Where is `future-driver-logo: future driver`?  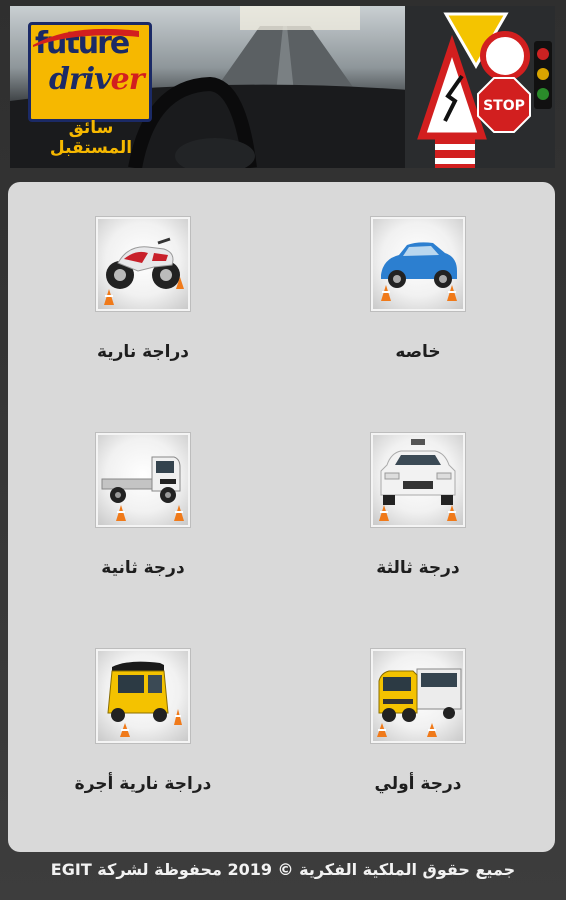 future-driver-logo: future driver is located at coordinates (90, 72).